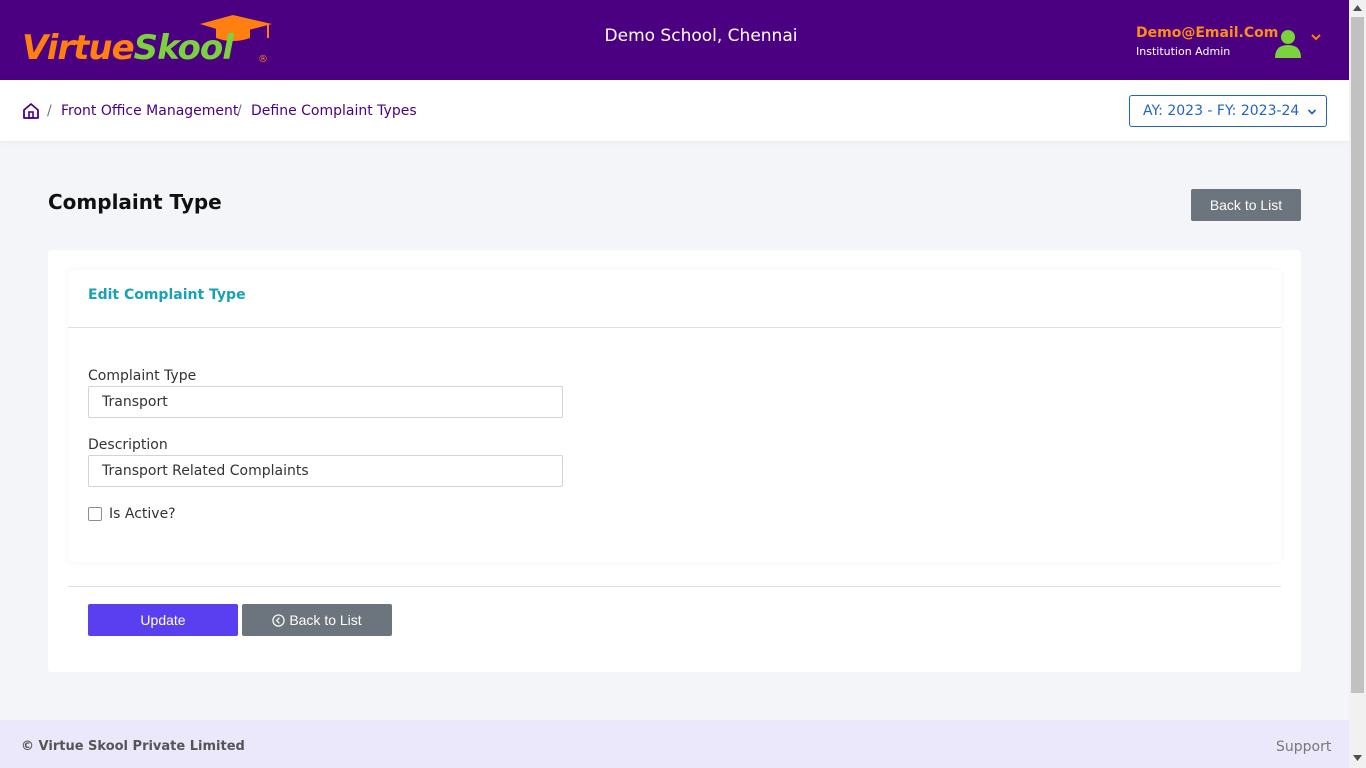 Image resolution: width=1366 pixels, height=768 pixels. I want to click on description-input, so click(325, 471).